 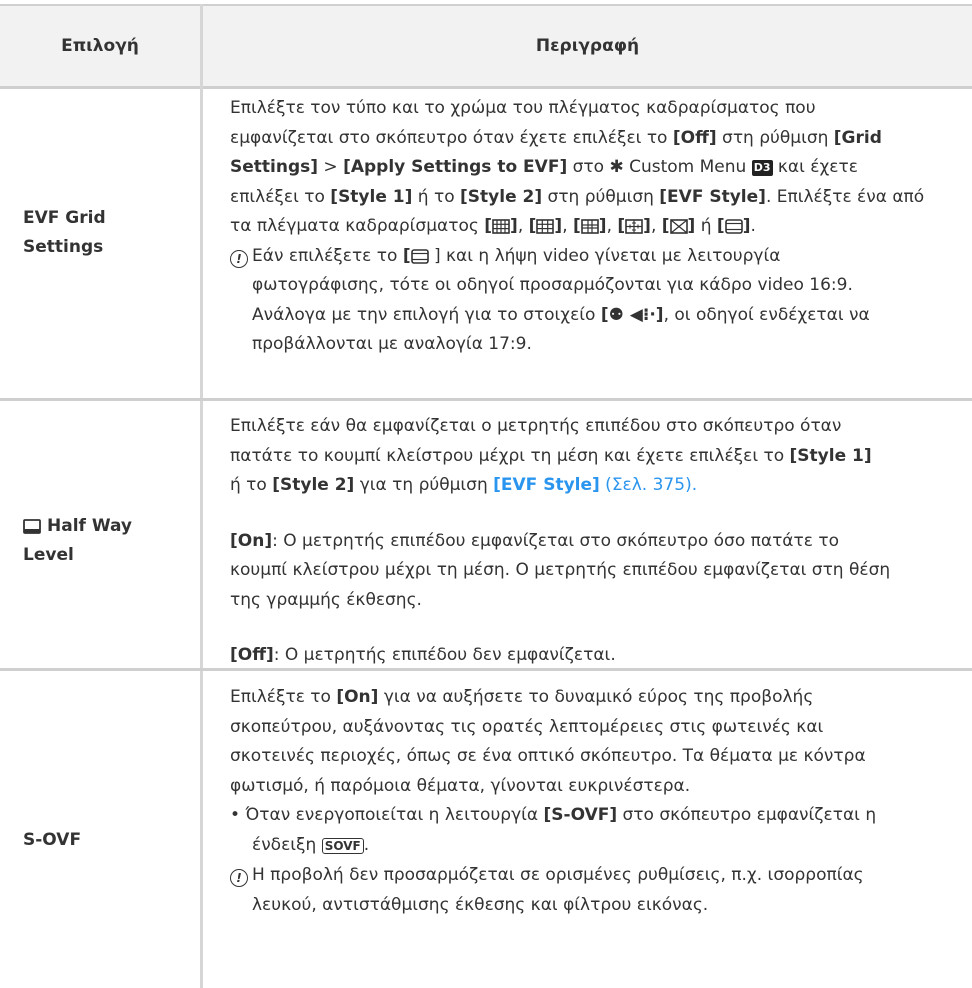 I want to click on page-ref-link: (Σελ. 375)., so click(x=648, y=485).